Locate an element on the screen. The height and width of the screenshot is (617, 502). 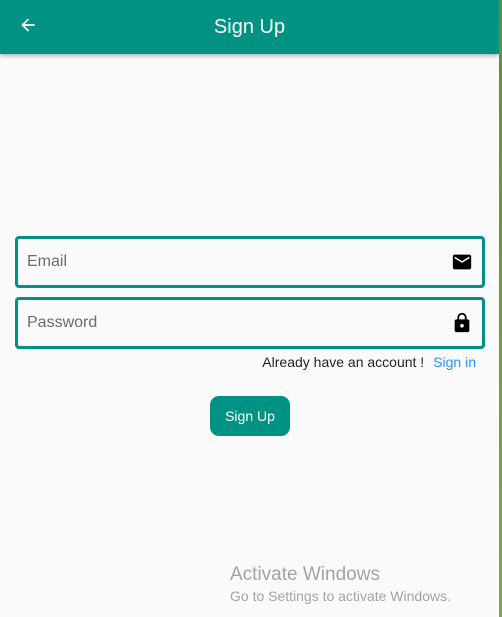
lock-icon is located at coordinates (462, 323).